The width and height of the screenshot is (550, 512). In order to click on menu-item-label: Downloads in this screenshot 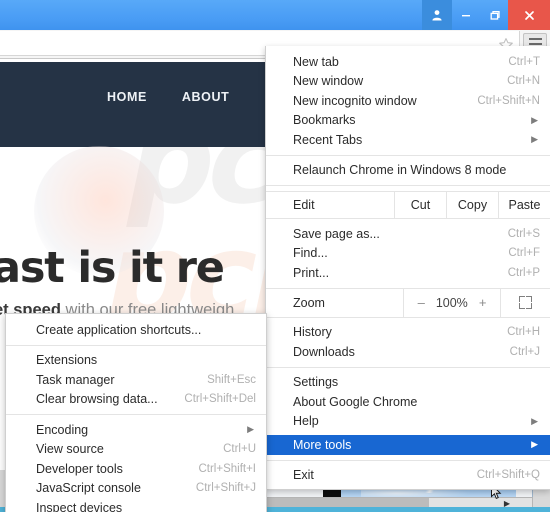, I will do `click(324, 351)`.